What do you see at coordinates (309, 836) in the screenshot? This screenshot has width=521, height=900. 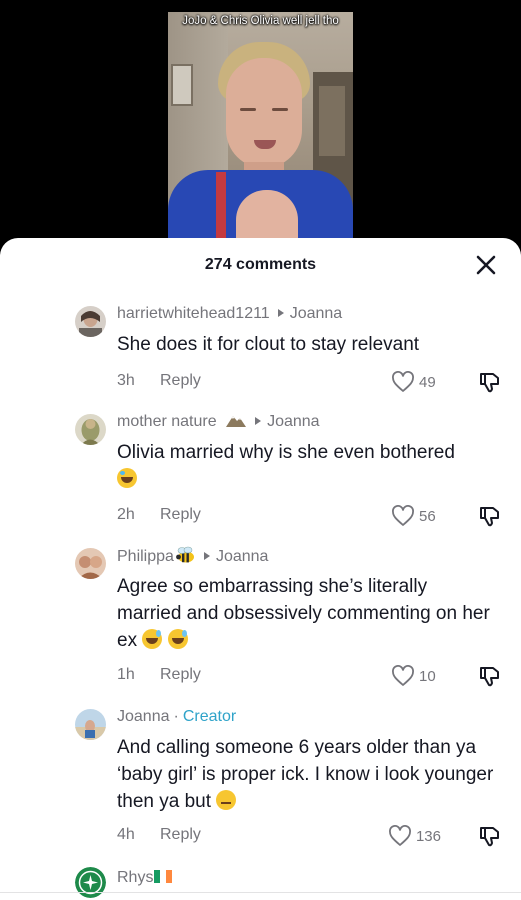 I see `comment-actions: 4h Reply 136` at bounding box center [309, 836].